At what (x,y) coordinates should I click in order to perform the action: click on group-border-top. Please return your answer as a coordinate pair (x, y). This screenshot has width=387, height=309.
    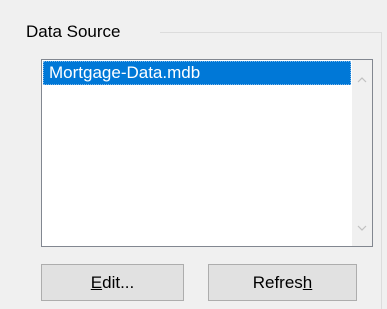
    Looking at the image, I should click on (271, 32).